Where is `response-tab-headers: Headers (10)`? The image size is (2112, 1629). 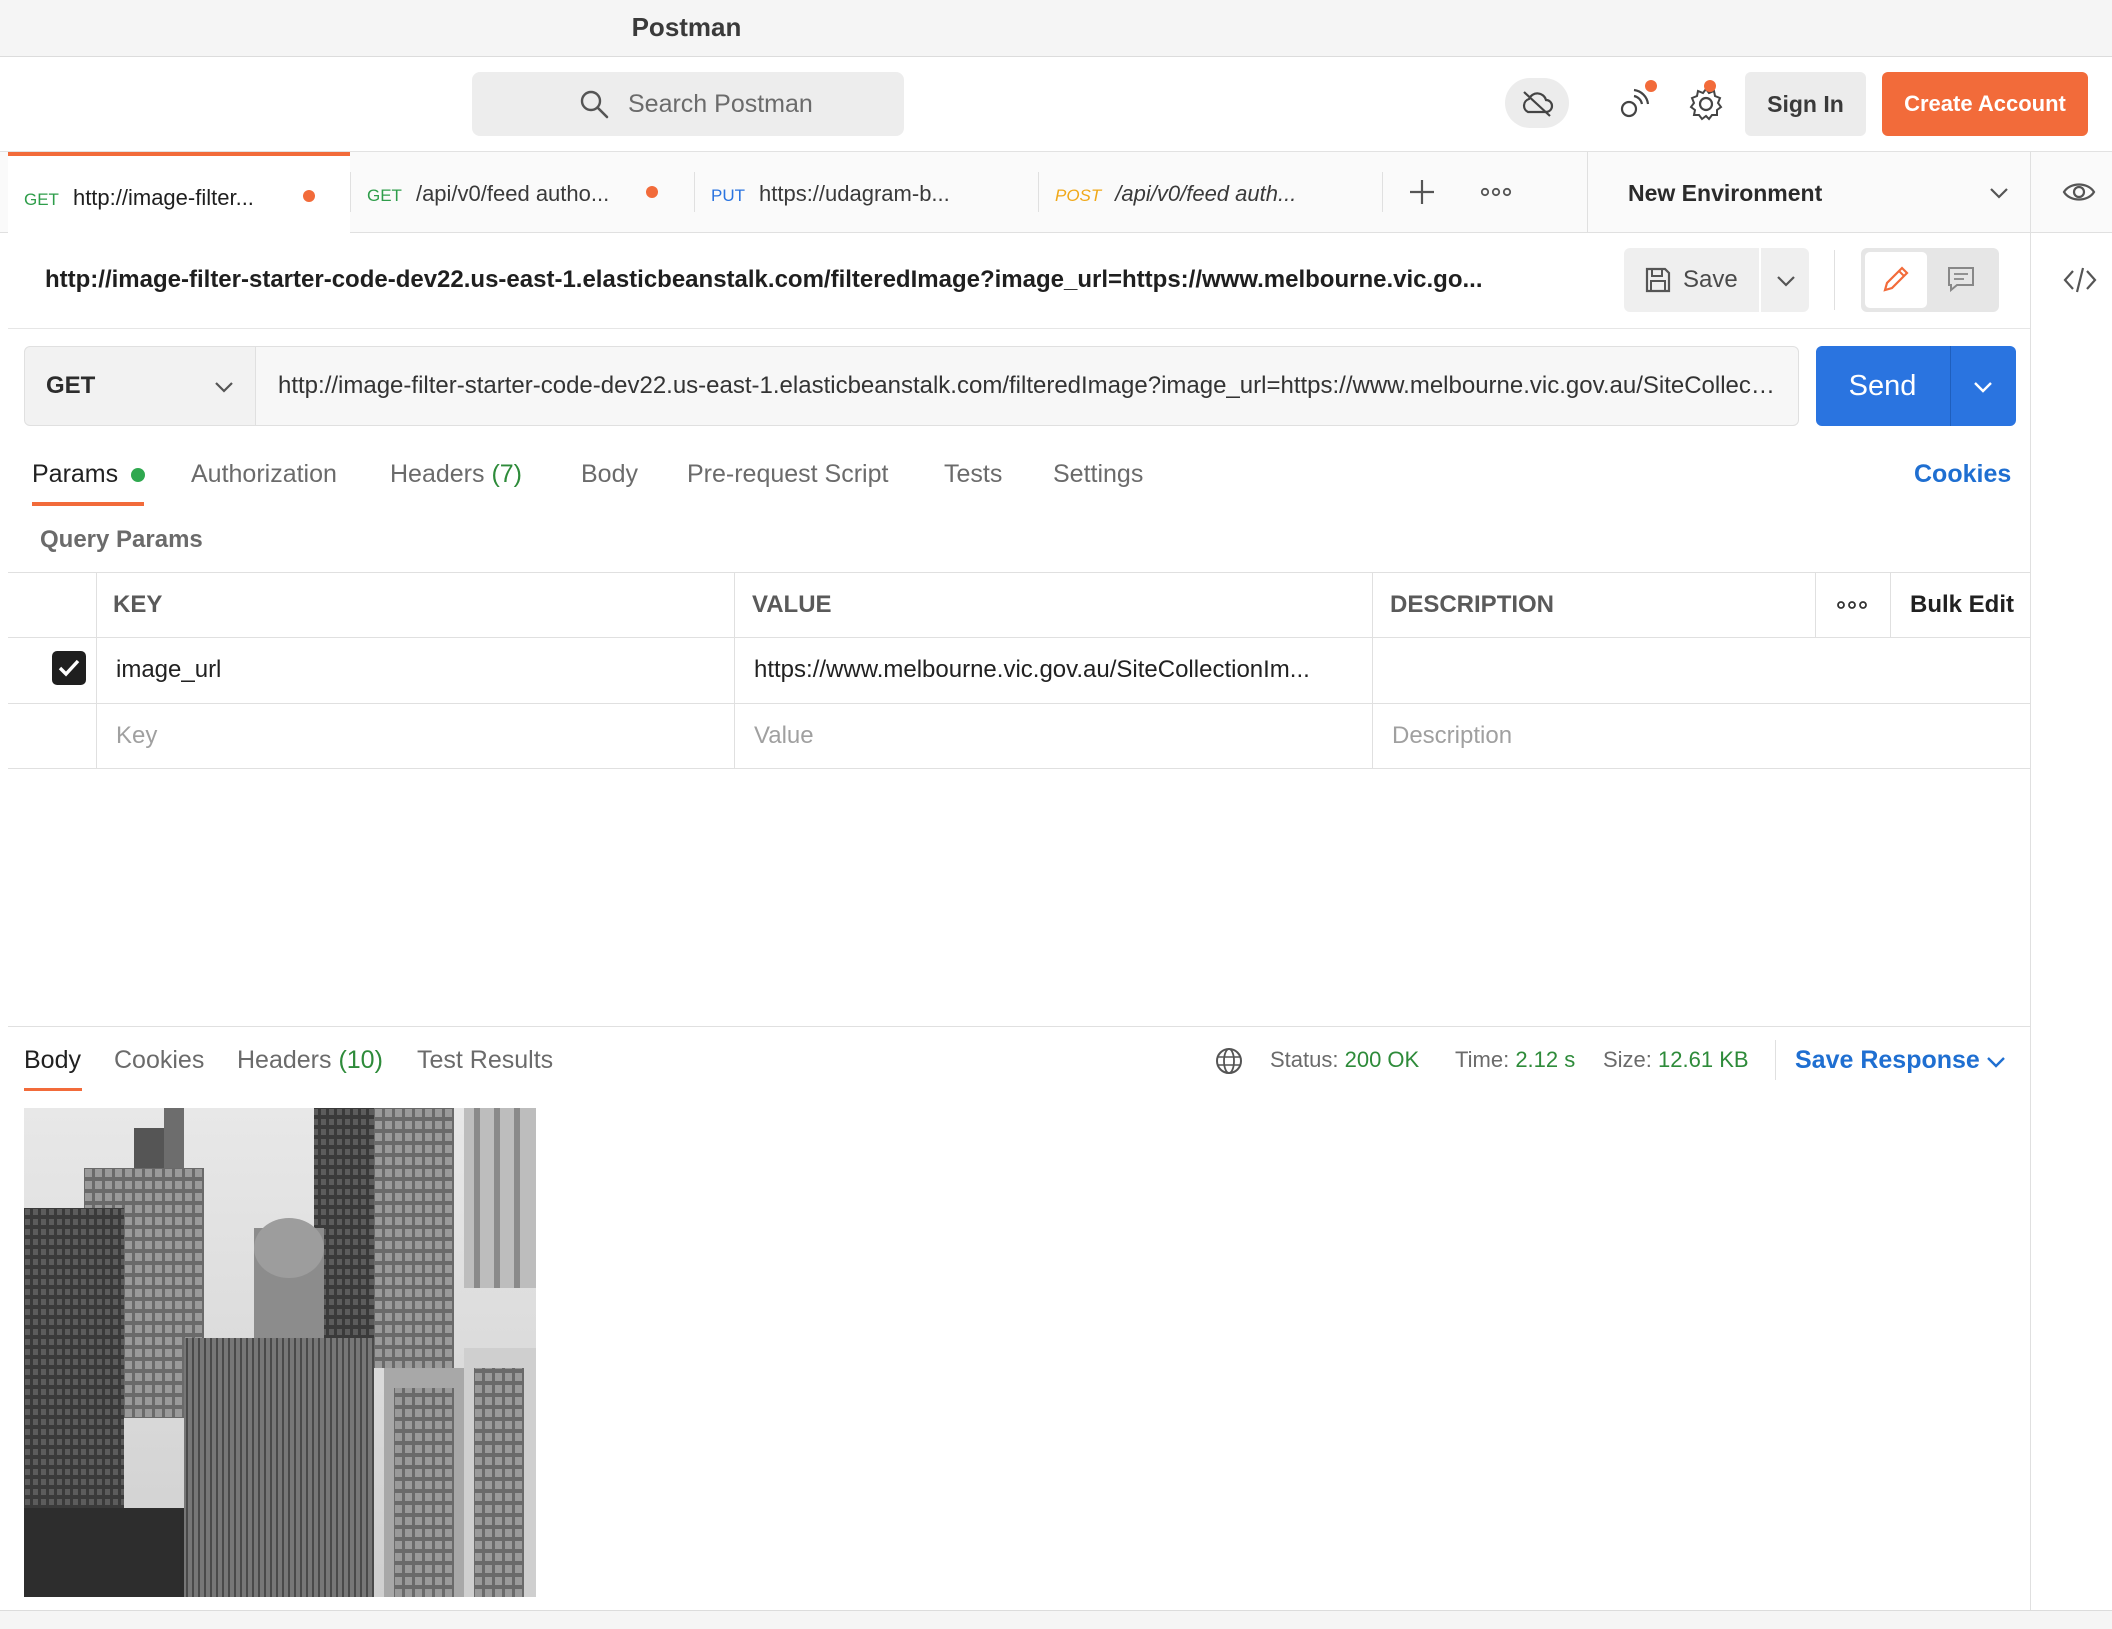
response-tab-headers: Headers (10) is located at coordinates (310, 1060).